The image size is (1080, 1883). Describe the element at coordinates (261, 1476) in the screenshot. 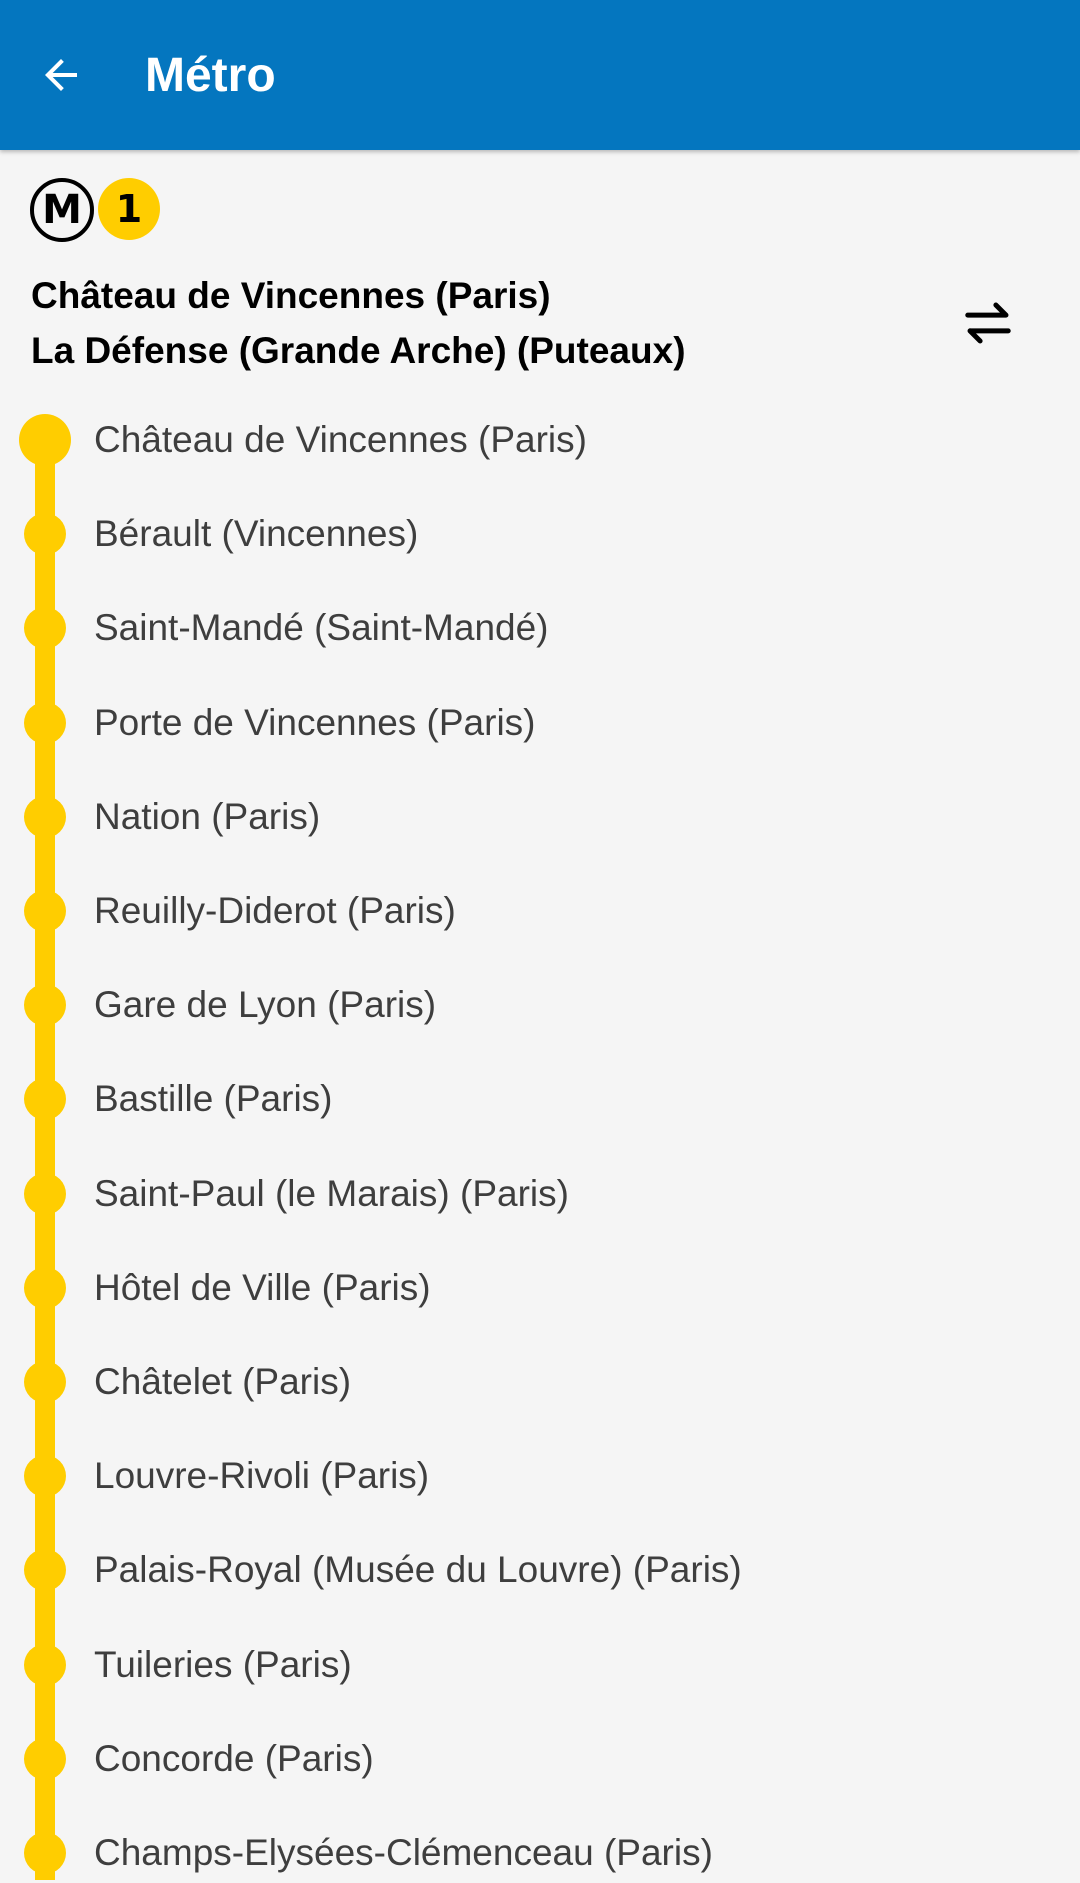

I see `stop-item: Louvre-Rivoli (Paris)` at that location.